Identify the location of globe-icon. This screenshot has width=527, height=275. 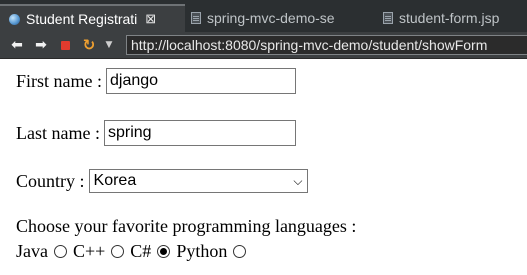
(14, 19).